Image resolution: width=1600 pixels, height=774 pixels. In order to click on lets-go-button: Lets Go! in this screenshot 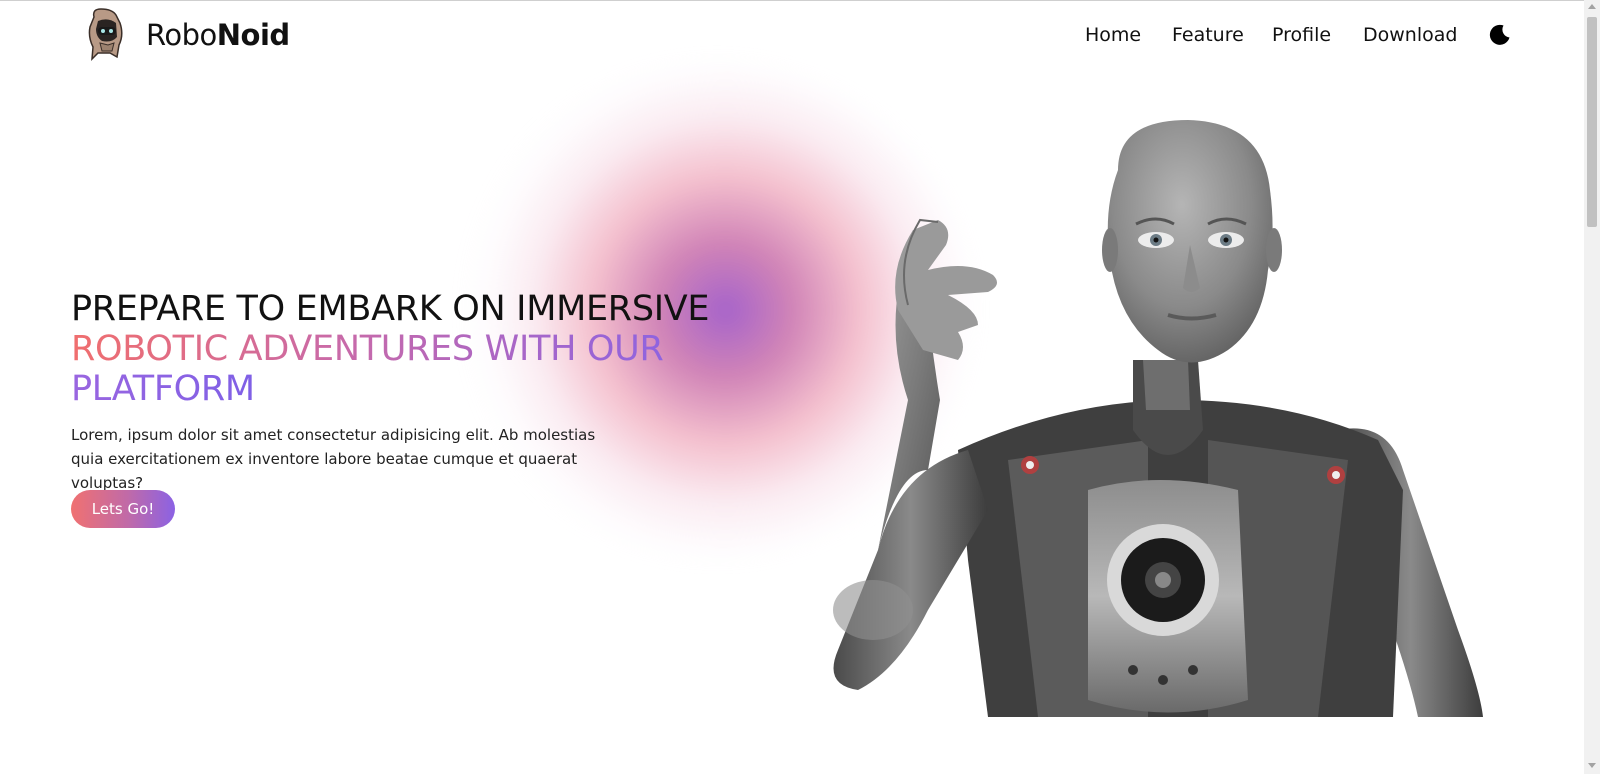, I will do `click(123, 509)`.